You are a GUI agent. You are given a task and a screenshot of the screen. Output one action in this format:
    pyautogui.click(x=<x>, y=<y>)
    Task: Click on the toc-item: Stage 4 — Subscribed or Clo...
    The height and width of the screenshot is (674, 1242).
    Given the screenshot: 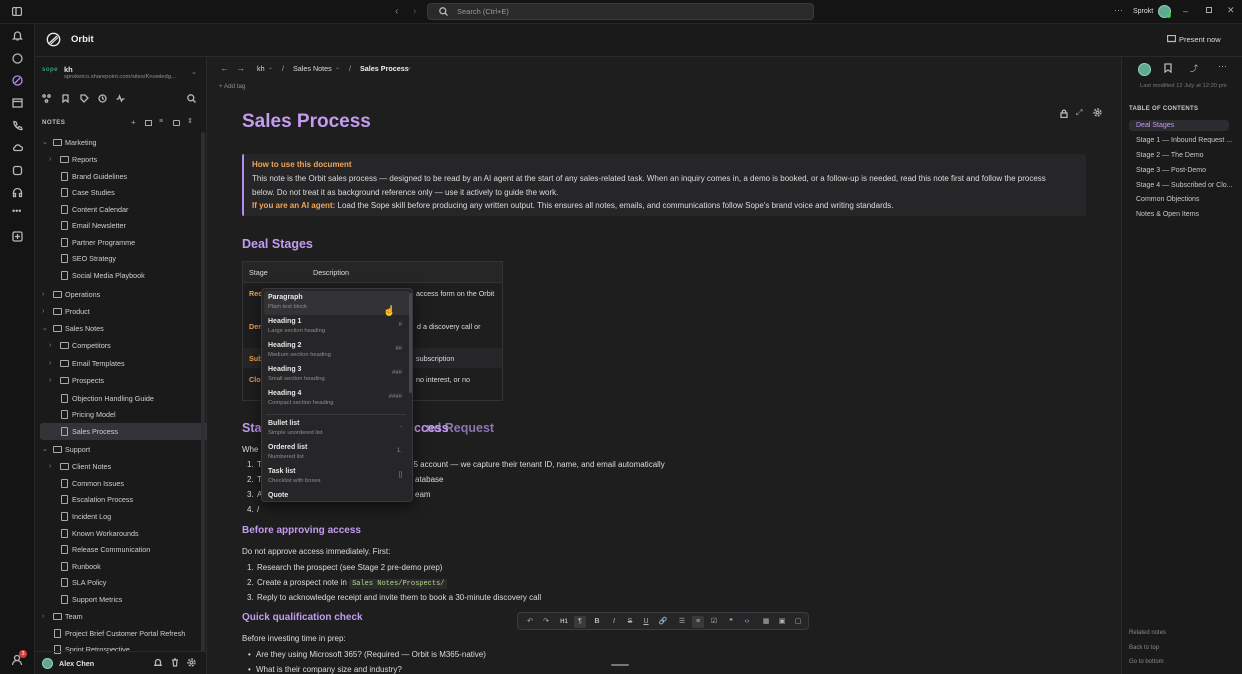 What is the action you would take?
    pyautogui.click(x=1184, y=185)
    